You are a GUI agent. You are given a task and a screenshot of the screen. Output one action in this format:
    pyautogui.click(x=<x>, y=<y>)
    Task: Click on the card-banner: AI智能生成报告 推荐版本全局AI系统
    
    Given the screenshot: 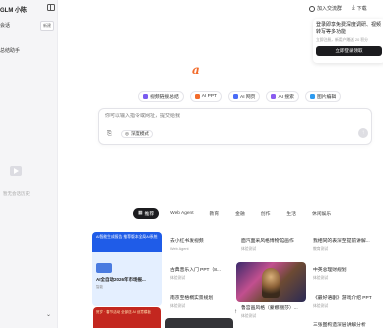 What is the action you would take?
    pyautogui.click(x=127, y=242)
    